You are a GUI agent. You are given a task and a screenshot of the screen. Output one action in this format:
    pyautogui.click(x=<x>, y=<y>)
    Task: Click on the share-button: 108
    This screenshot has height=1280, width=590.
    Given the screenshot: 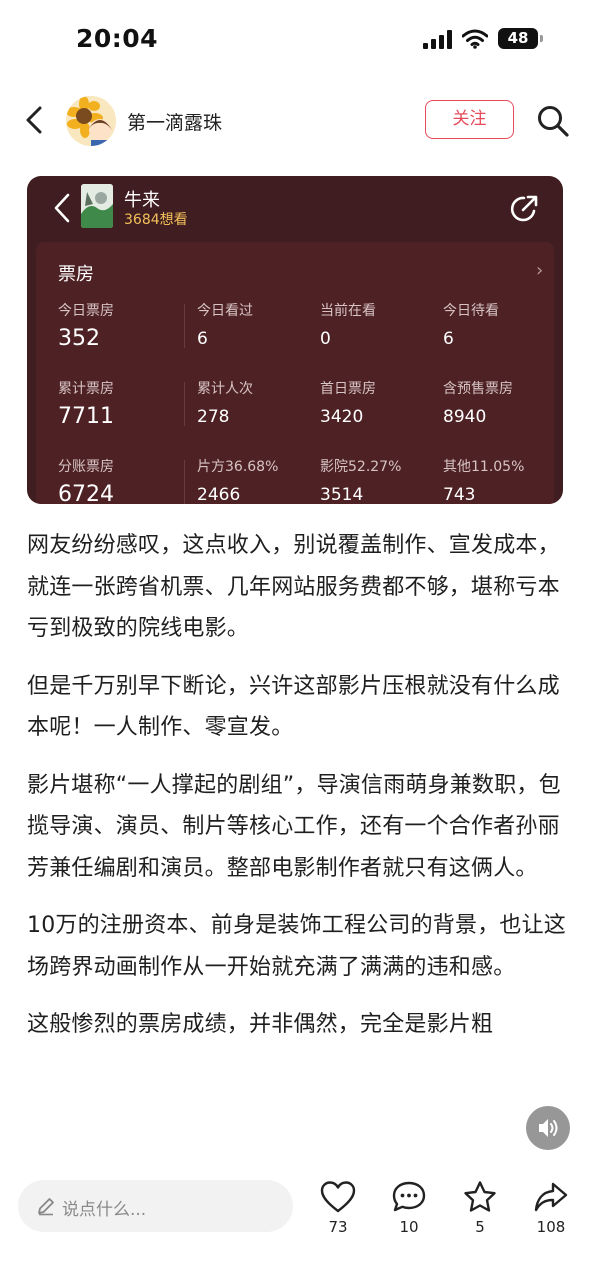 What is the action you would take?
    pyautogui.click(x=551, y=1208)
    